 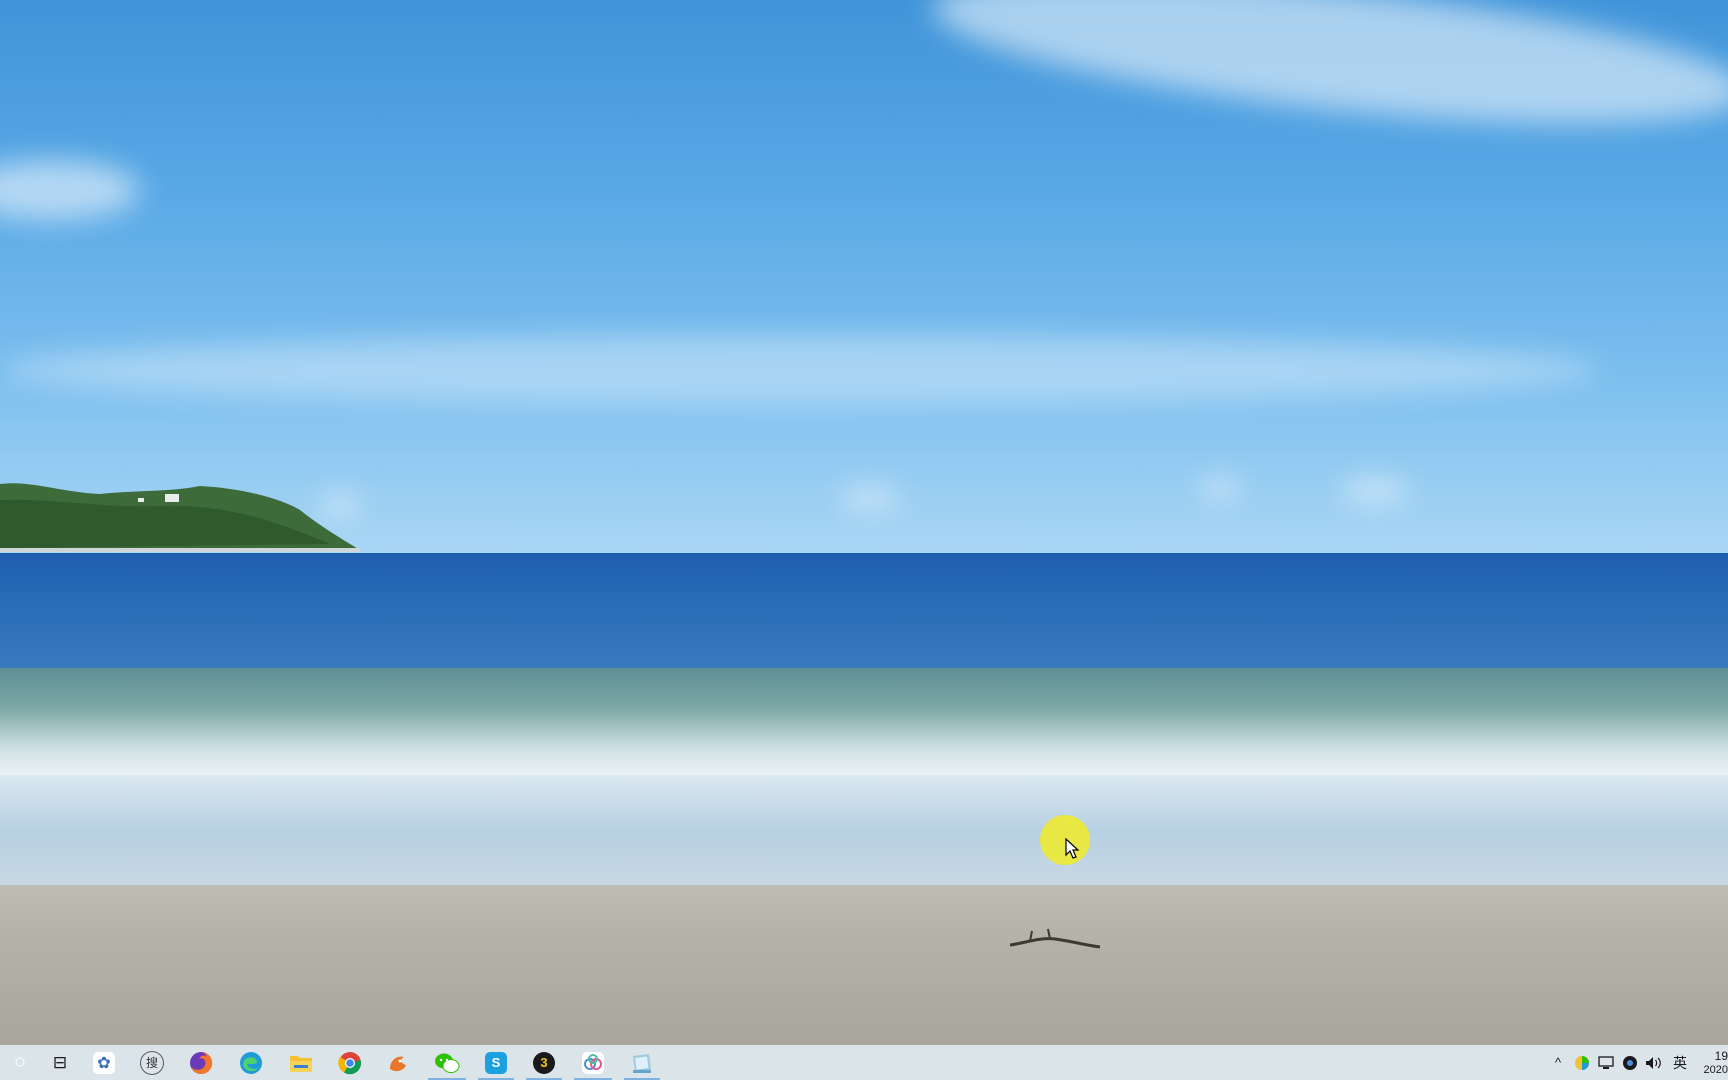 What do you see at coordinates (864, 831) in the screenshot?
I see `wallpaper-foam` at bounding box center [864, 831].